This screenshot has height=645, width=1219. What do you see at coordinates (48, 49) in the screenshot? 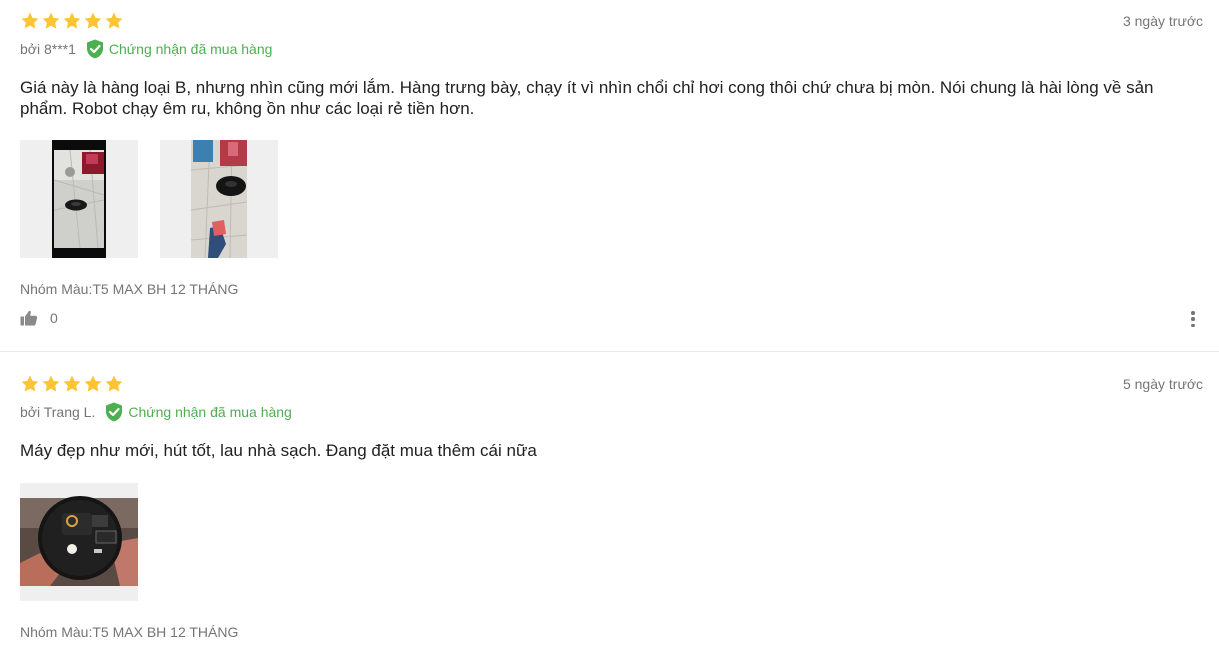
I see `review-author: bởi 8***1` at bounding box center [48, 49].